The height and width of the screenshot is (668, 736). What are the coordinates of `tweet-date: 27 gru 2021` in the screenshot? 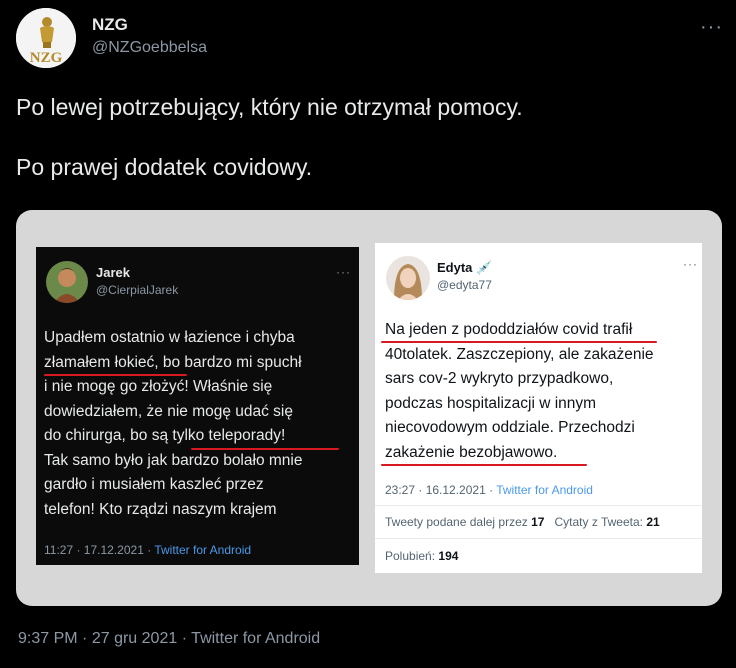 It's located at (134, 638).